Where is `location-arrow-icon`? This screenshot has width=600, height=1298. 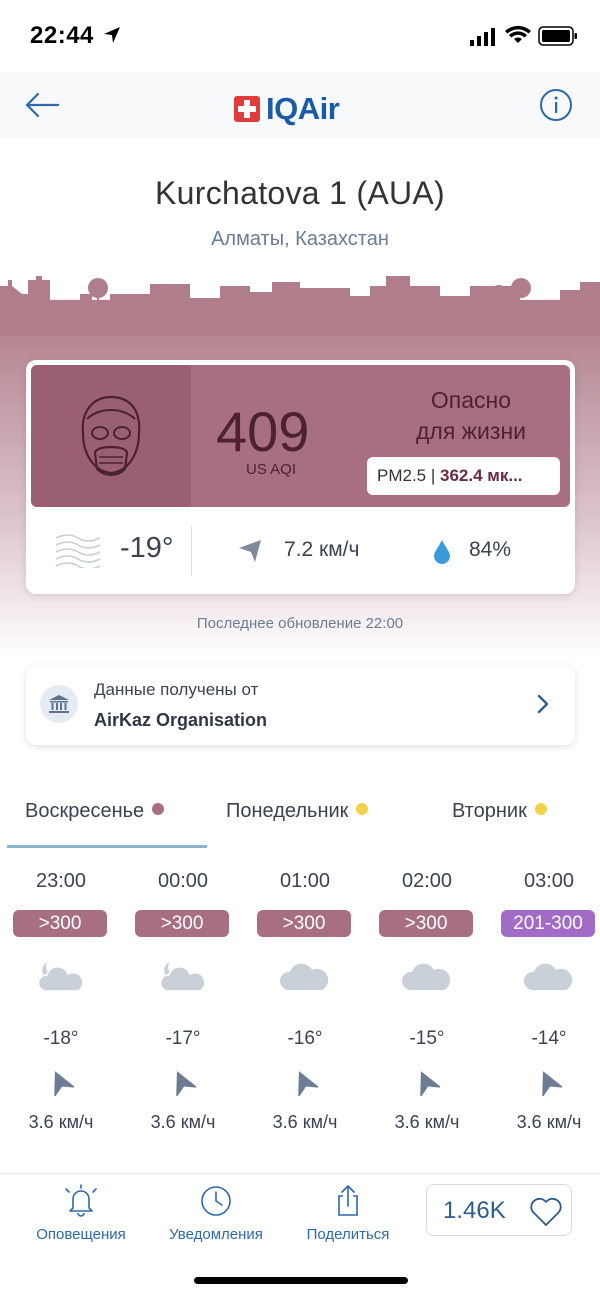 location-arrow-icon is located at coordinates (112, 35).